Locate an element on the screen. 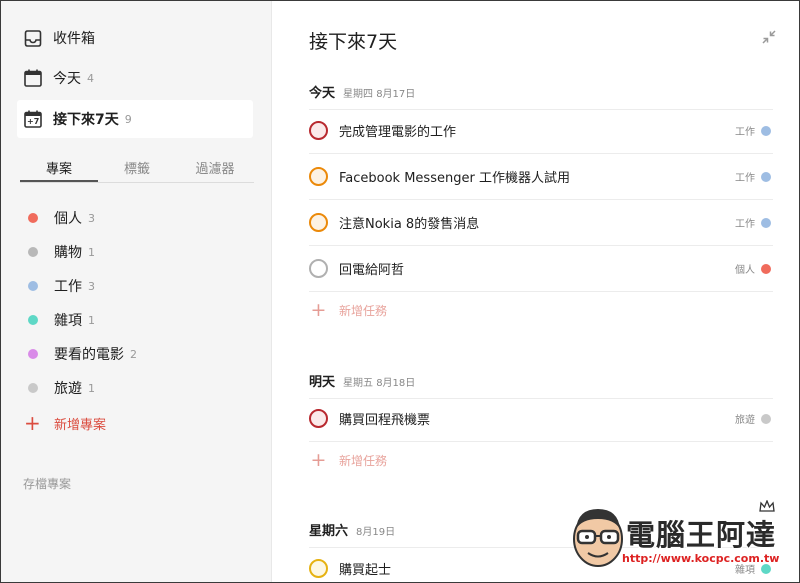  section-date: 星期五 8月18日 is located at coordinates (379, 383).